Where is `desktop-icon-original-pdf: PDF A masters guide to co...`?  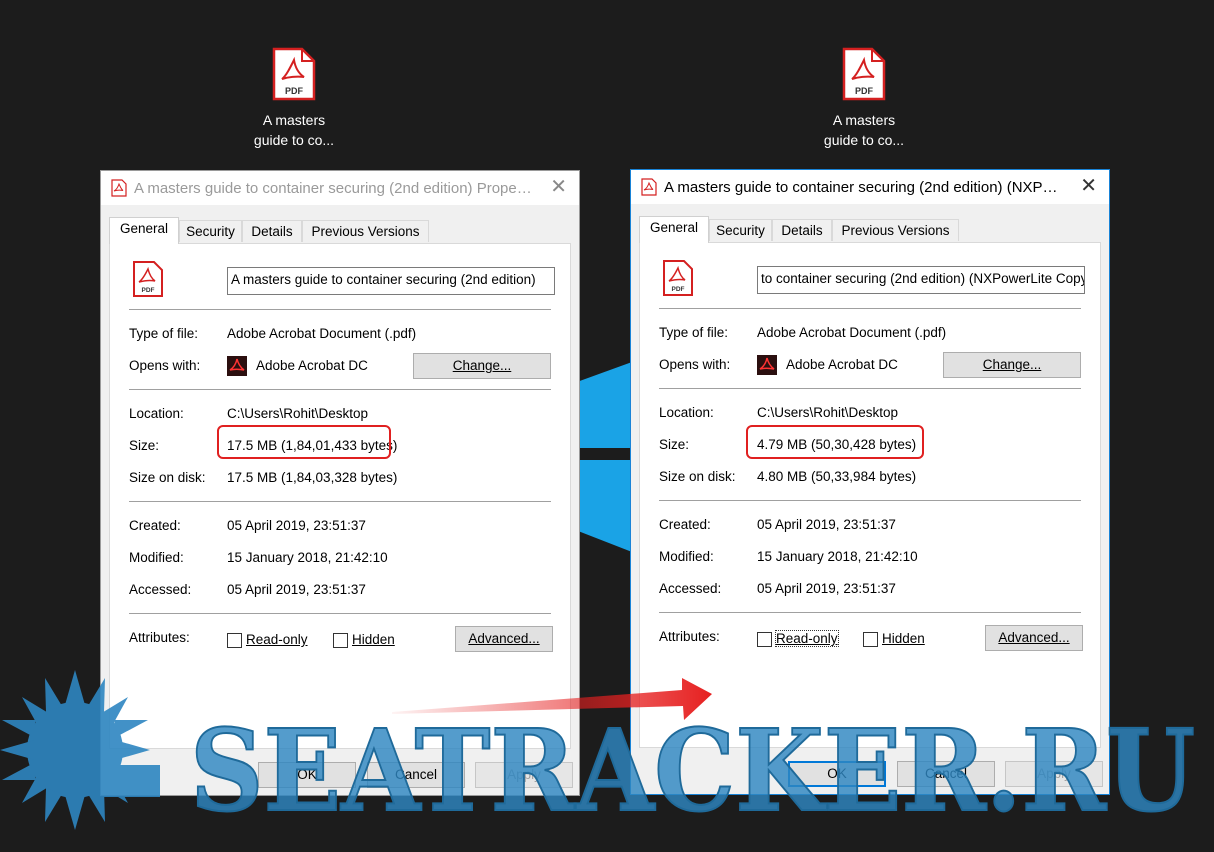
desktop-icon-original-pdf: PDF A masters guide to co... is located at coordinates (294, 98).